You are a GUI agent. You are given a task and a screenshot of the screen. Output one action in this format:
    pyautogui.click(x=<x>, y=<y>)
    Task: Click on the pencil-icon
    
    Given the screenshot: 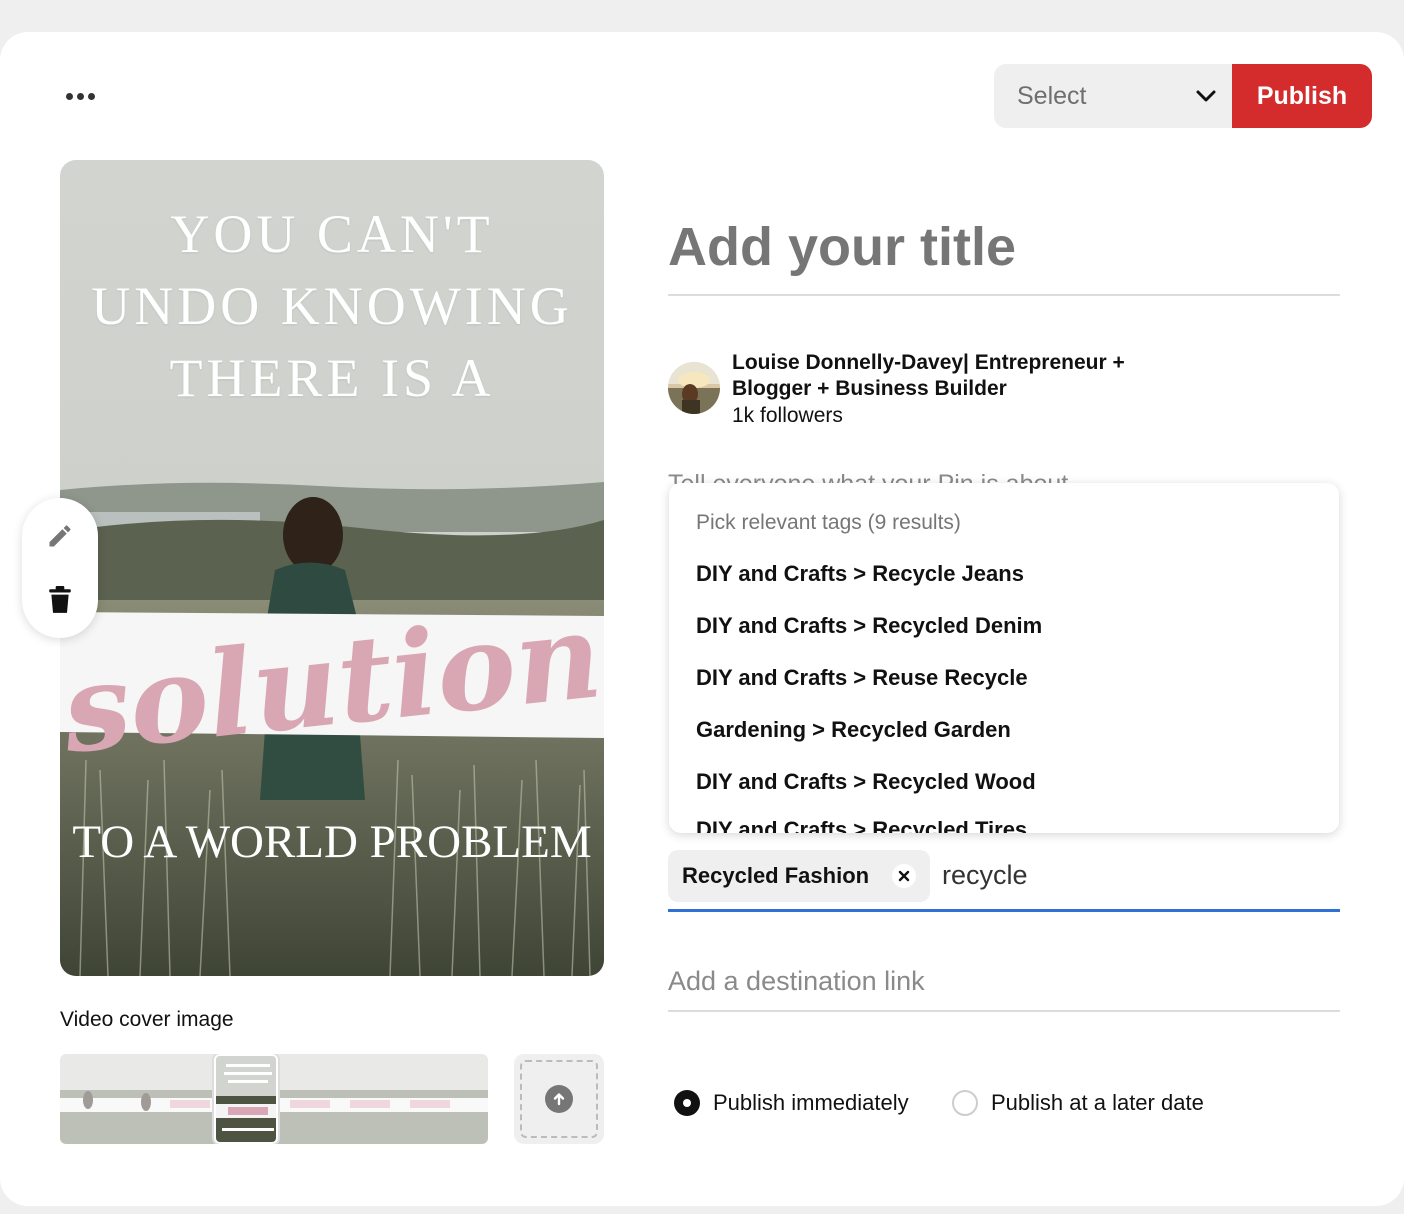 What is the action you would take?
    pyautogui.click(x=60, y=536)
    